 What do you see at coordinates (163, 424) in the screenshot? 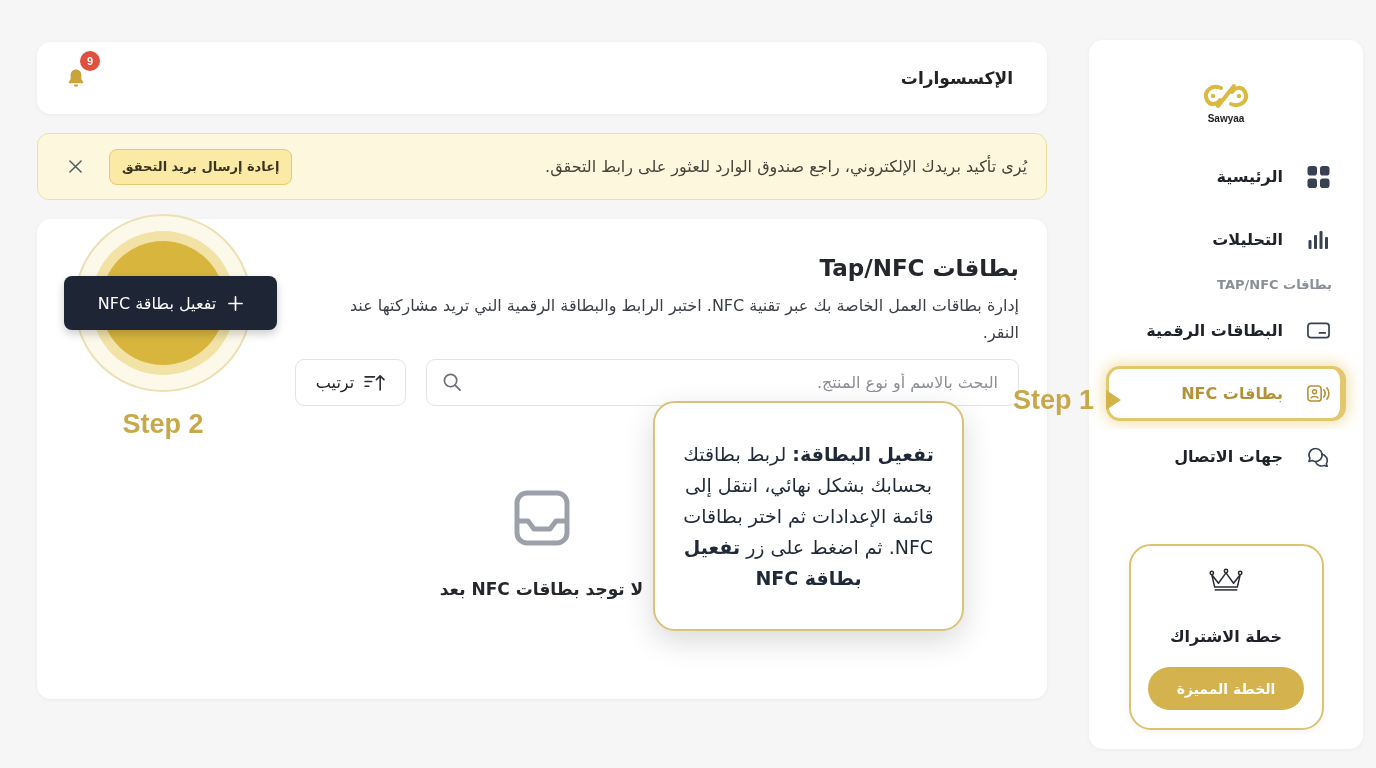
I see `step-label: Step 2` at bounding box center [163, 424].